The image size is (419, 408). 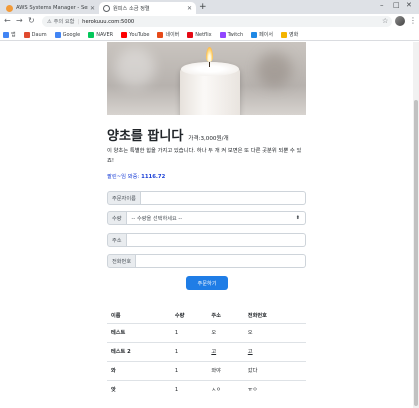 I want to click on sold-count: 팔린~임 봐중: 1116.72, so click(x=136, y=176).